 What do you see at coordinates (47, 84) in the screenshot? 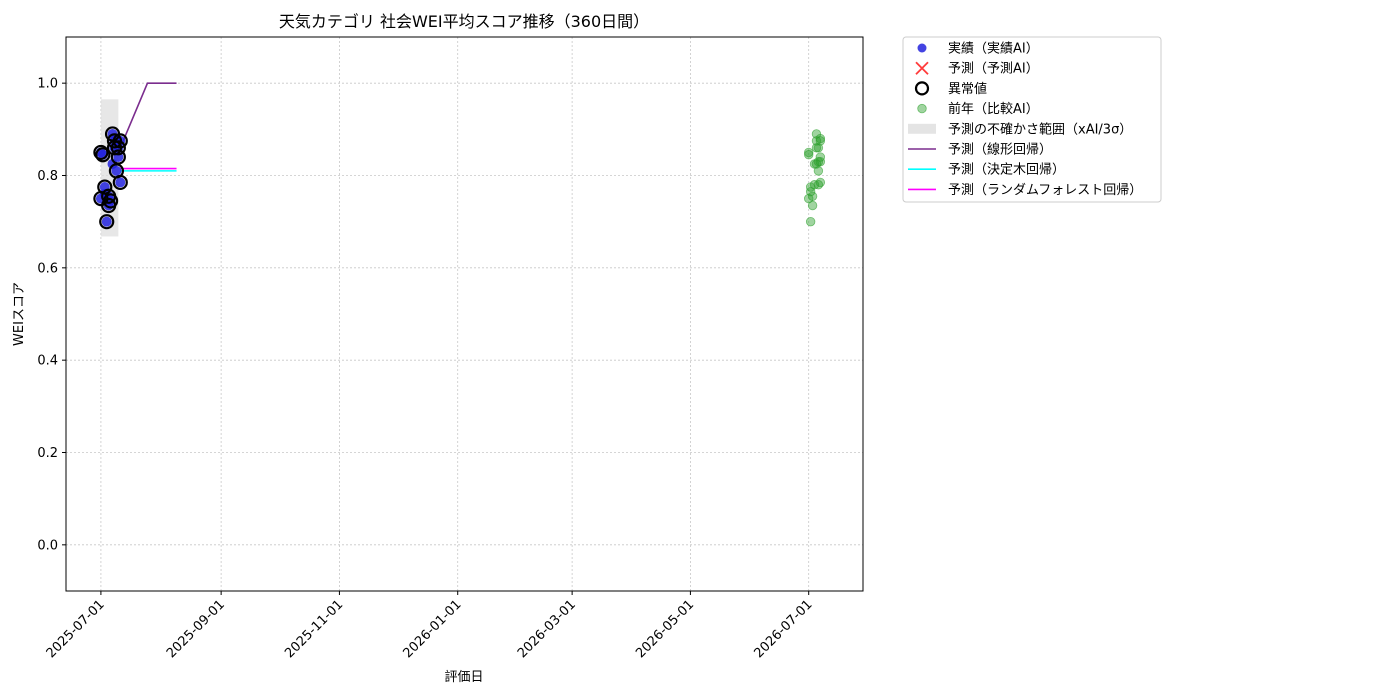
I see `y-tick-label: 1.0` at bounding box center [47, 84].